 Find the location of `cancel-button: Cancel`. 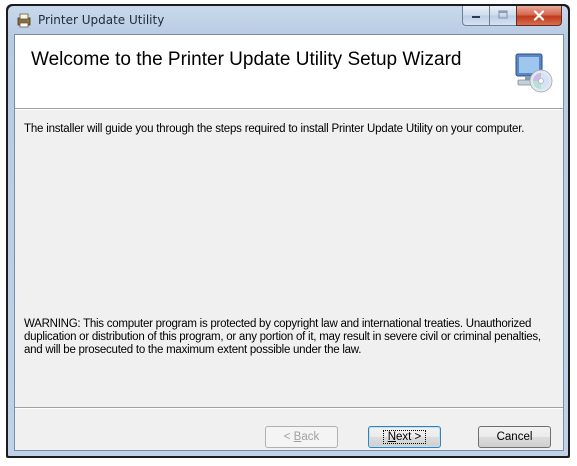

cancel-button: Cancel is located at coordinates (514, 437).